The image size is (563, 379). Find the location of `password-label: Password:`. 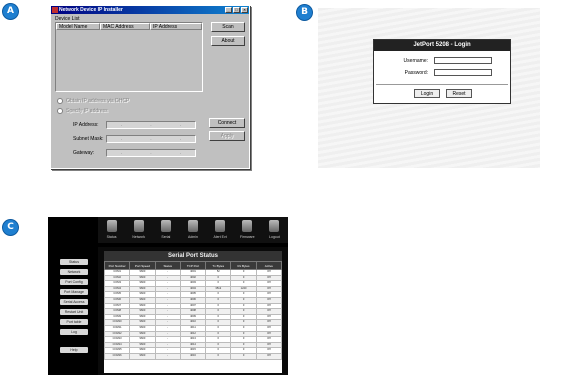

password-label: Password: is located at coordinates (416, 73).